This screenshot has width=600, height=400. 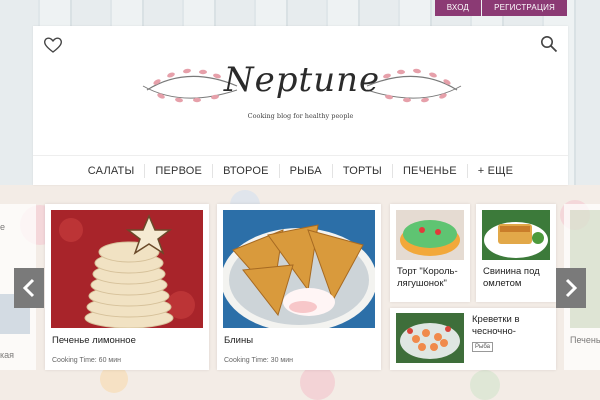 I want to click on cooking-time: Cooking Time: 30 мин, so click(x=259, y=360).